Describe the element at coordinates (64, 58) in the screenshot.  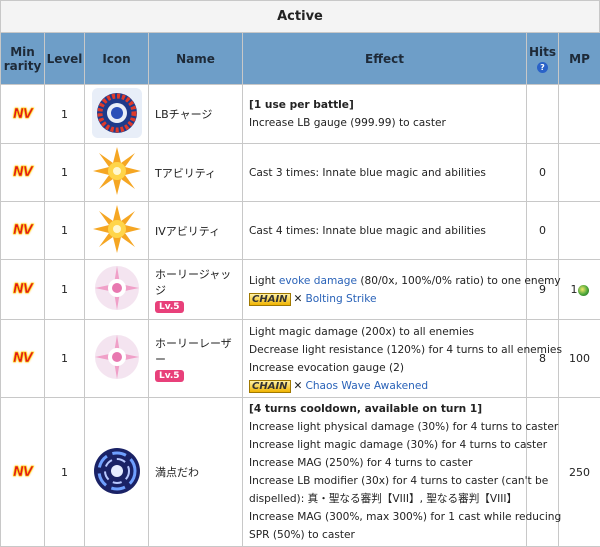
I see `header-level: Level` at that location.